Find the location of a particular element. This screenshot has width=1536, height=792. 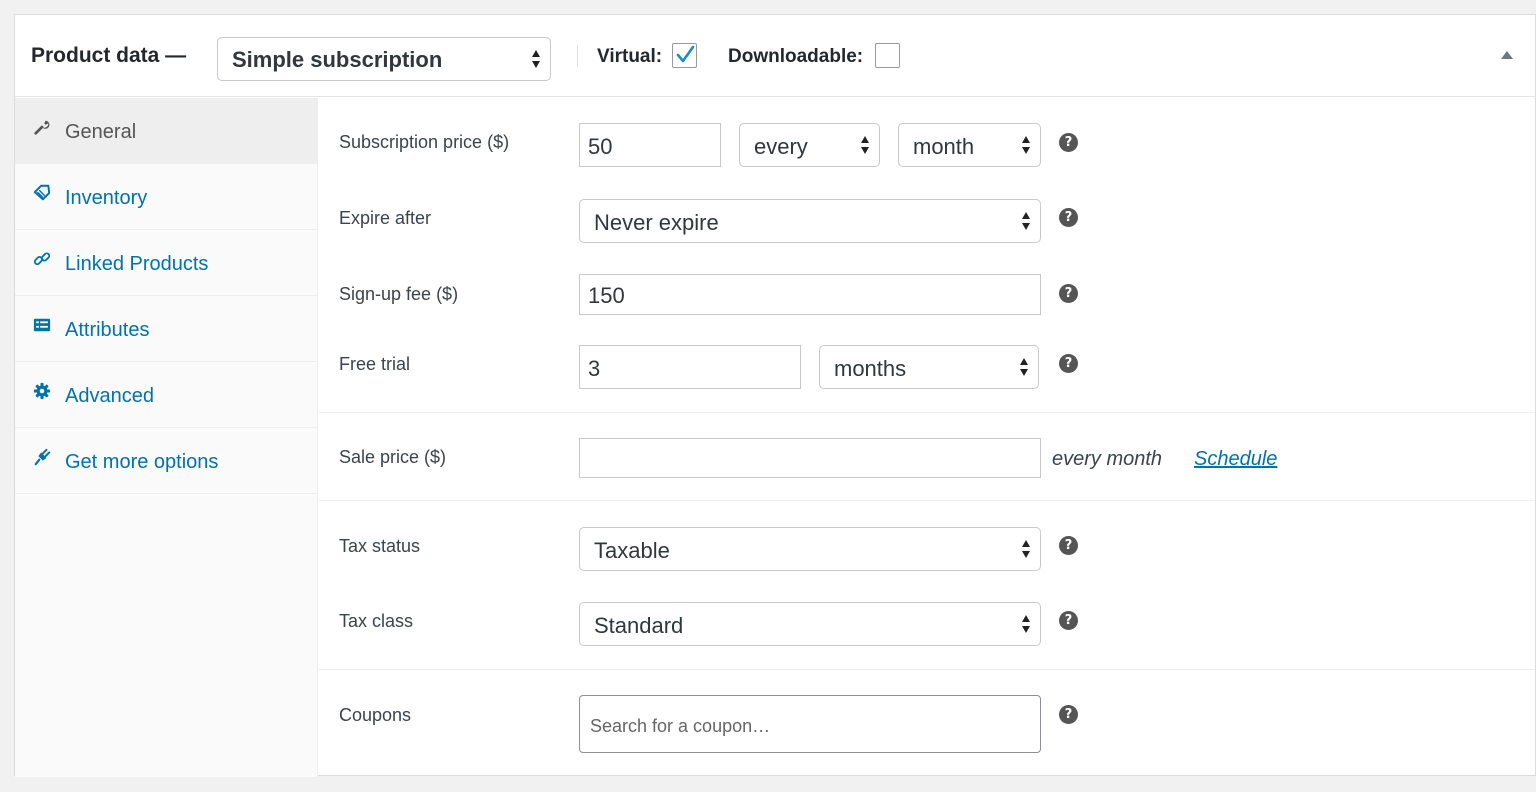

tab-linked-products-label: Linked Products is located at coordinates (137, 264).